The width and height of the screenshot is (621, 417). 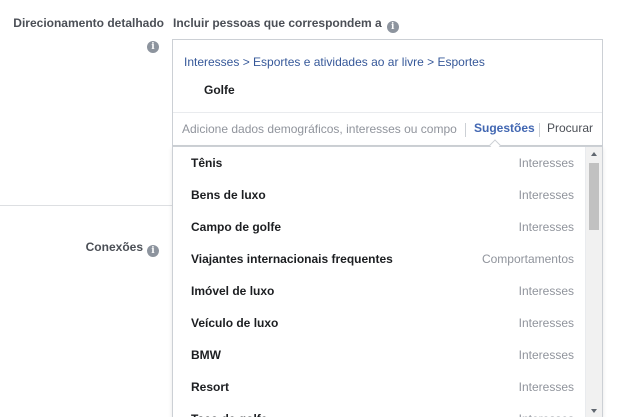 What do you see at coordinates (593, 282) in the screenshot?
I see `dropdown-scrollbar` at bounding box center [593, 282].